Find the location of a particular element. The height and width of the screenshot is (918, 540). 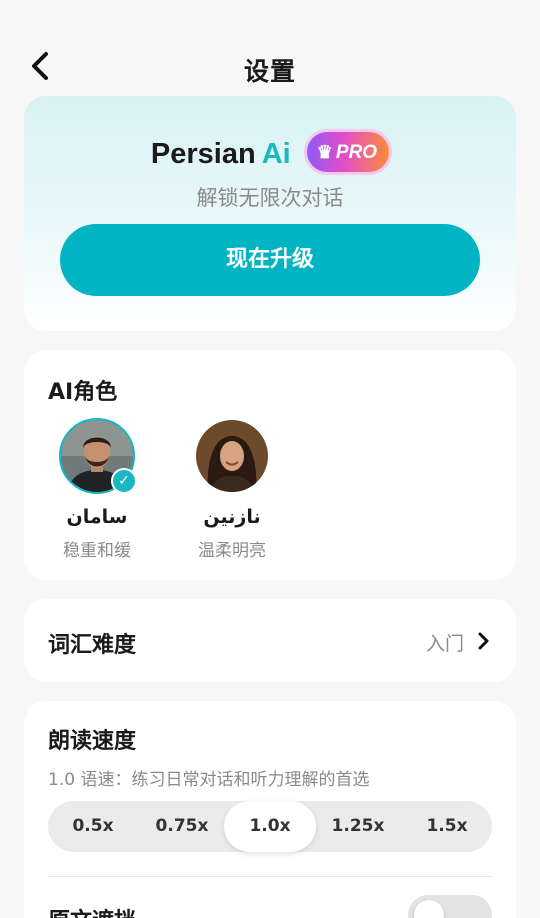

speed-option-1.5x: 1.5x is located at coordinates (447, 826).